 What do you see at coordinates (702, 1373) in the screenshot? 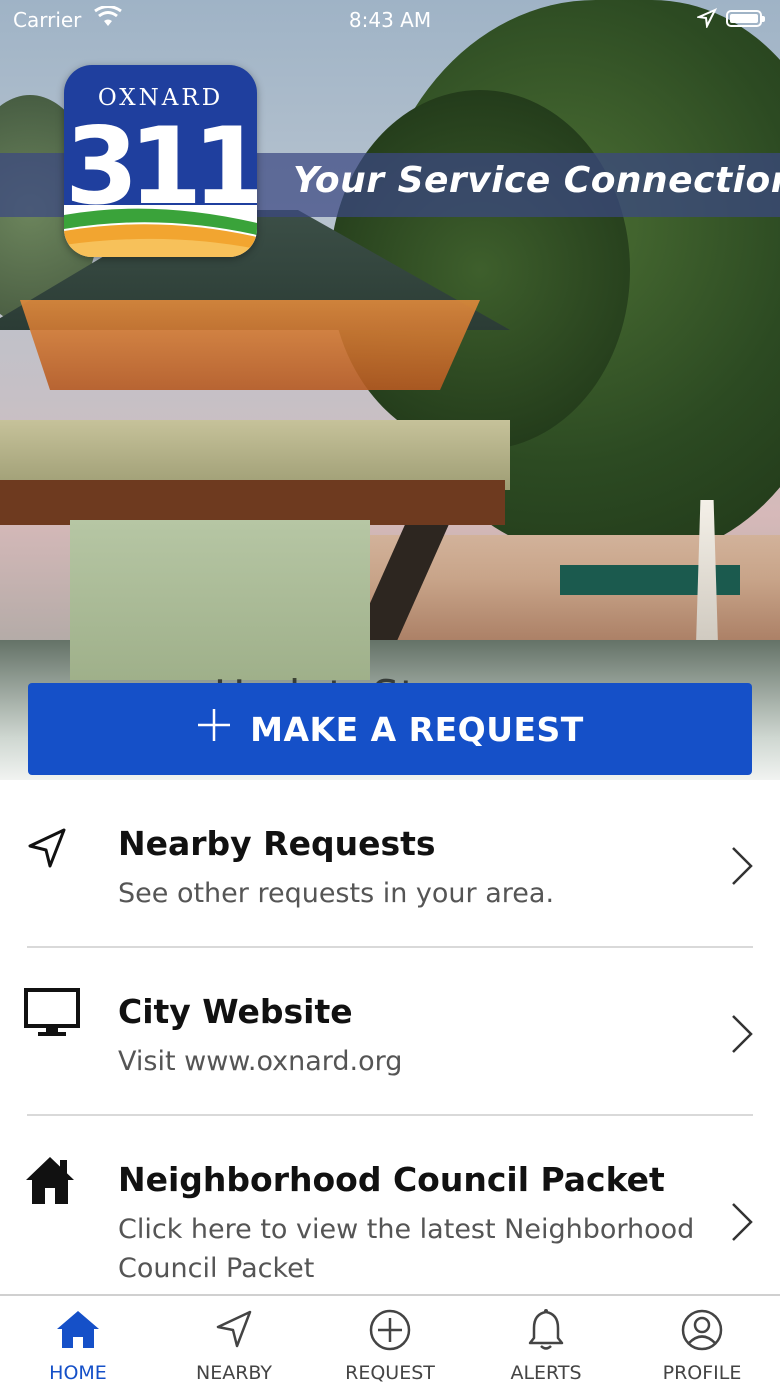
I see `tab-label: PROFILE` at bounding box center [702, 1373].